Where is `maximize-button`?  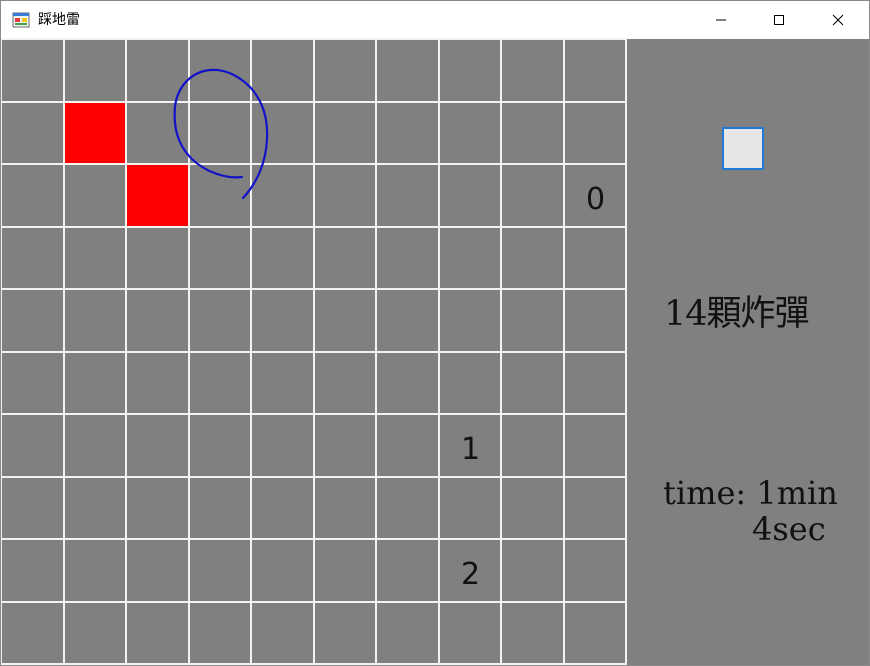
maximize-button is located at coordinates (779, 20).